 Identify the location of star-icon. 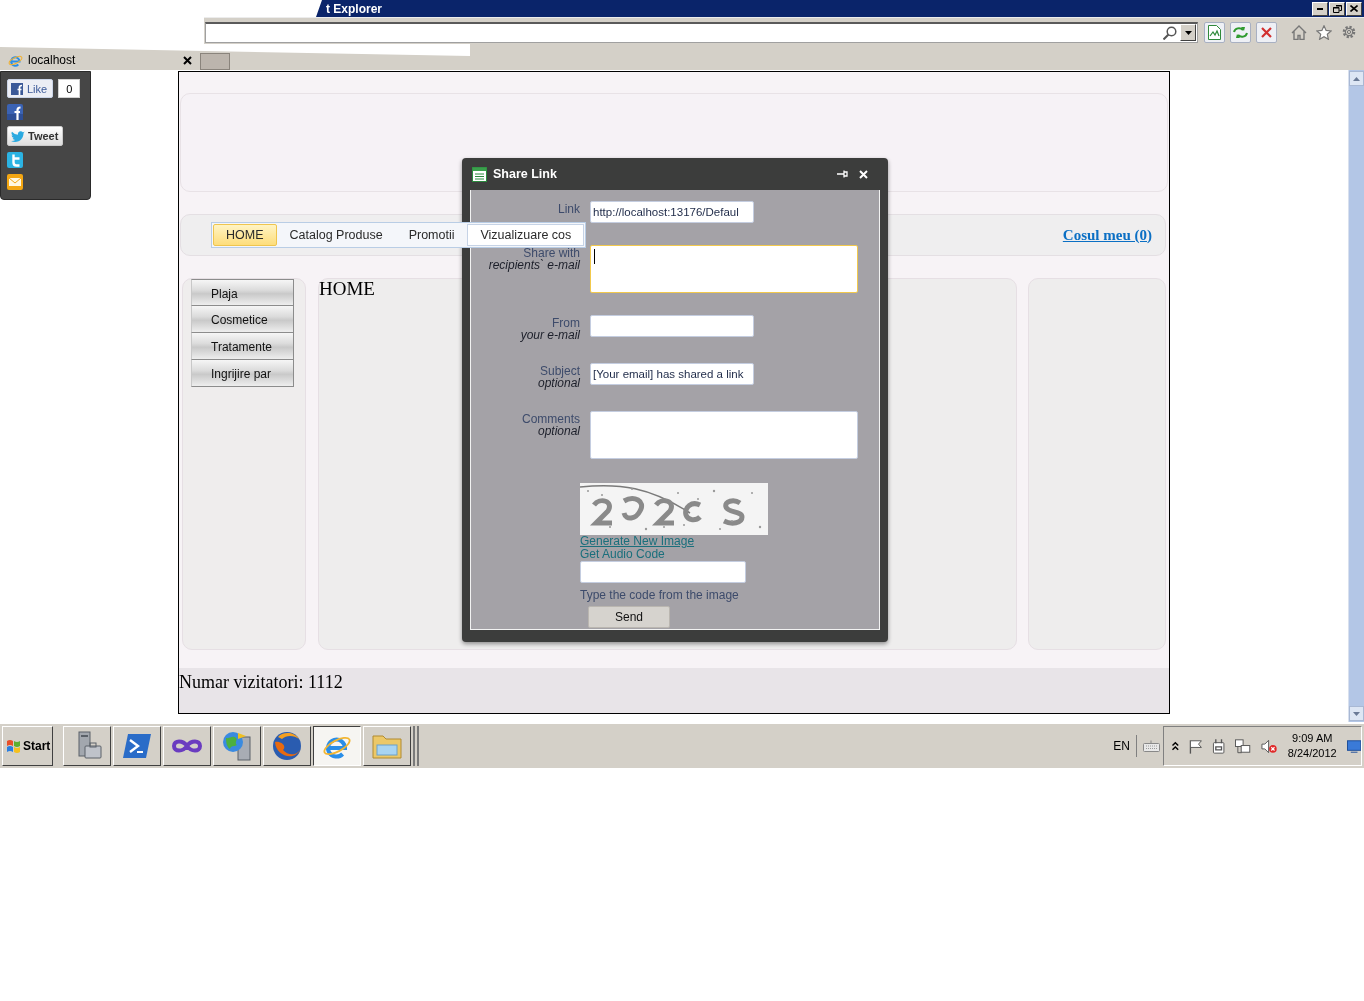
(1324, 32).